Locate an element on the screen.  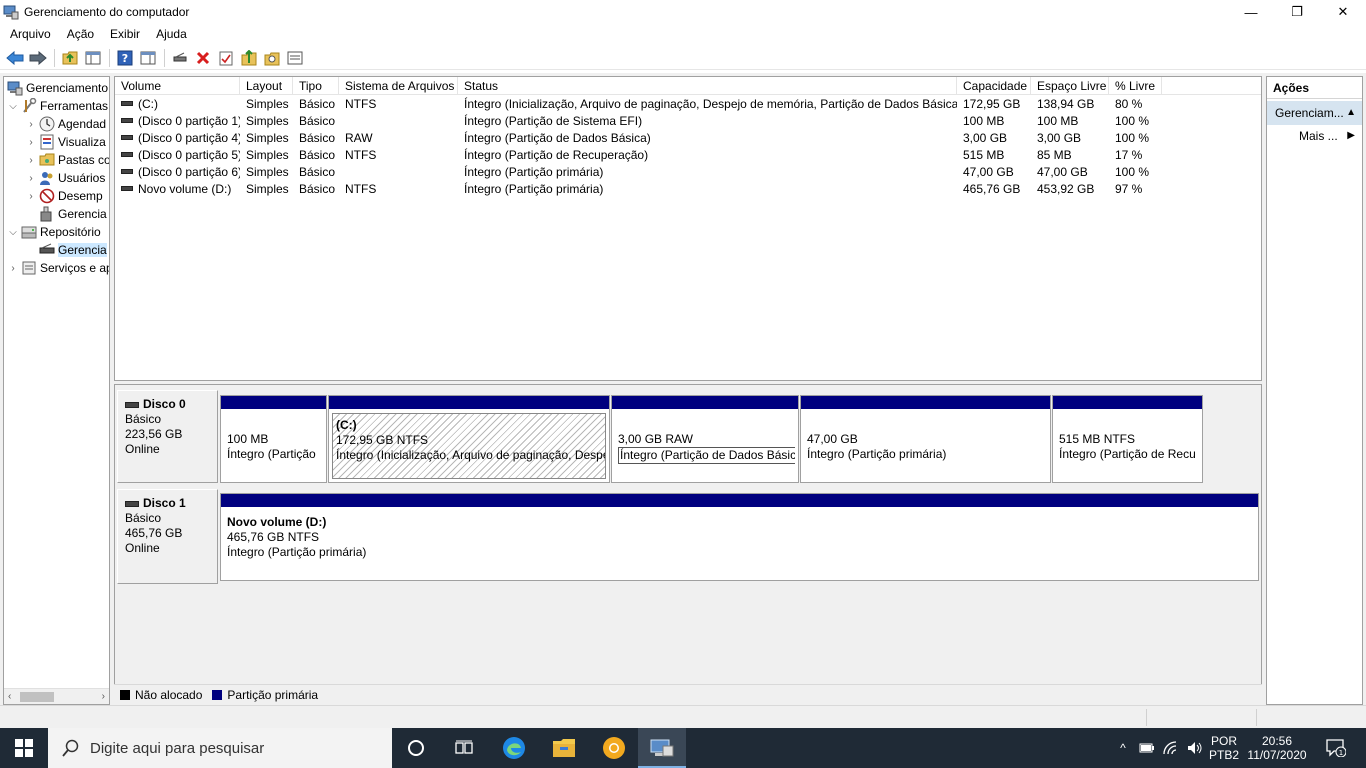
taskbar-edge is located at coordinates (514, 748).